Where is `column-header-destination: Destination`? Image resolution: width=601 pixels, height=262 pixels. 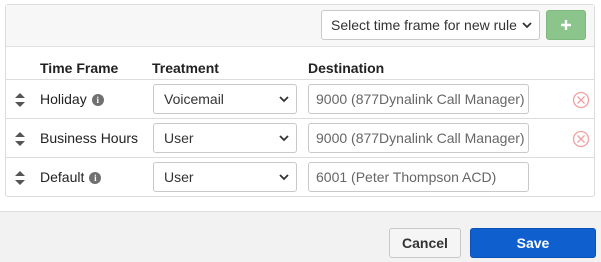 column-header-destination: Destination is located at coordinates (346, 68).